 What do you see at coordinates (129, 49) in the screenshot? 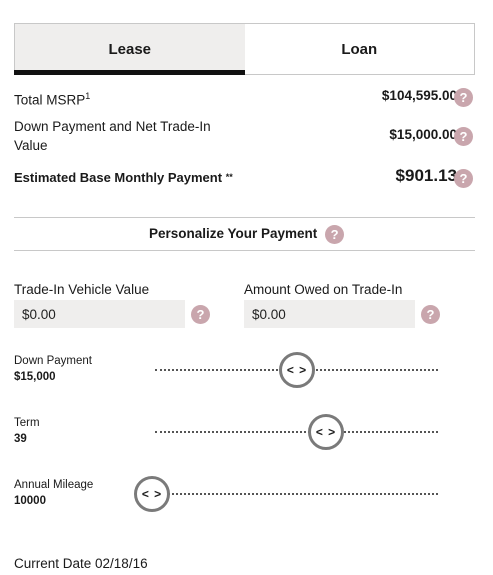
I see `tab-lease: Lease` at bounding box center [129, 49].